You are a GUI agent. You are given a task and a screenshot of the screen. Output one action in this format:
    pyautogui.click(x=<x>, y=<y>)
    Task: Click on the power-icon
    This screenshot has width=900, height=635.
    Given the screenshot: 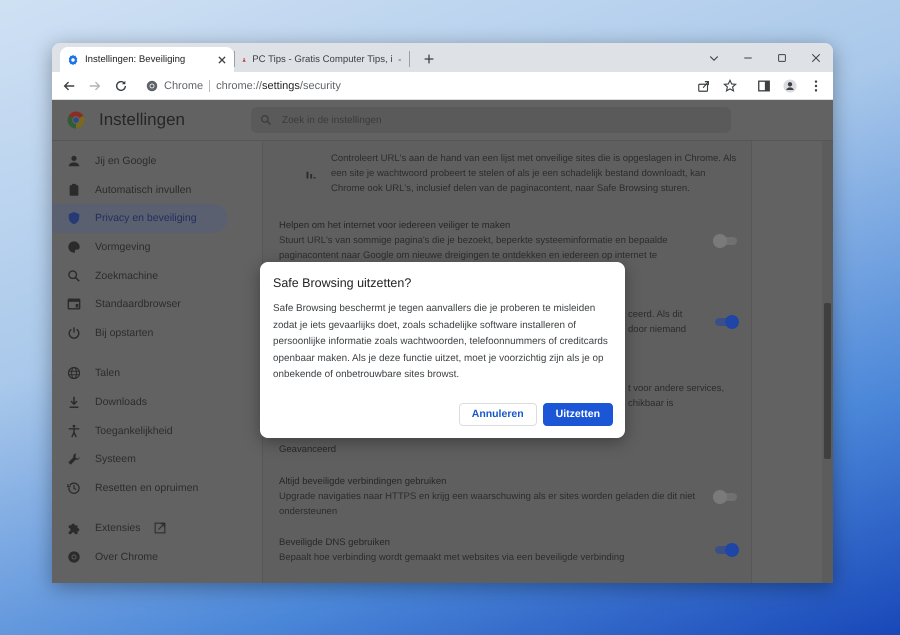 What is the action you would take?
    pyautogui.click(x=74, y=333)
    